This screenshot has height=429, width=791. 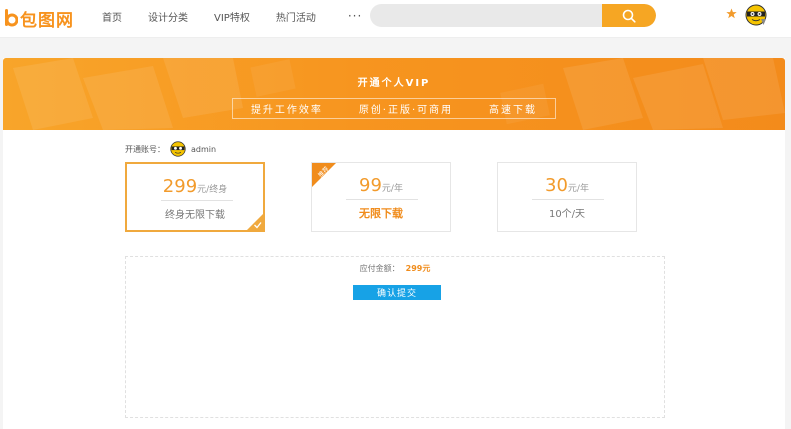 I want to click on confirm-submit-button: 确认提交, so click(x=397, y=292).